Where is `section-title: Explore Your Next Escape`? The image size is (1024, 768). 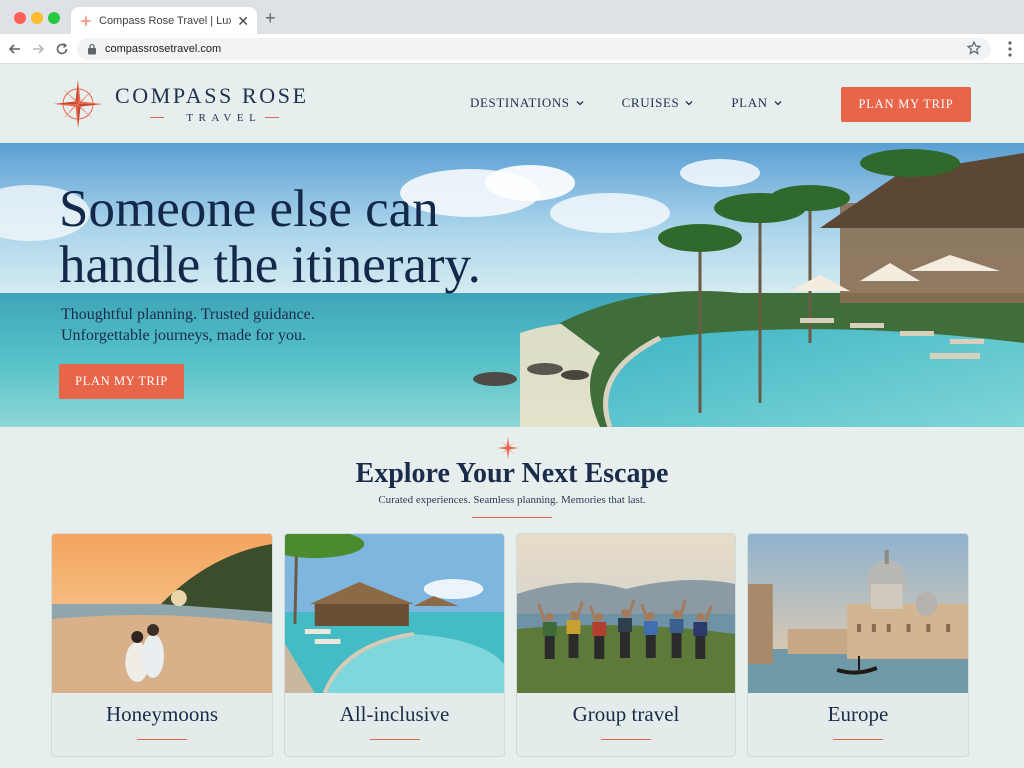
section-title: Explore Your Next Escape is located at coordinates (512, 473).